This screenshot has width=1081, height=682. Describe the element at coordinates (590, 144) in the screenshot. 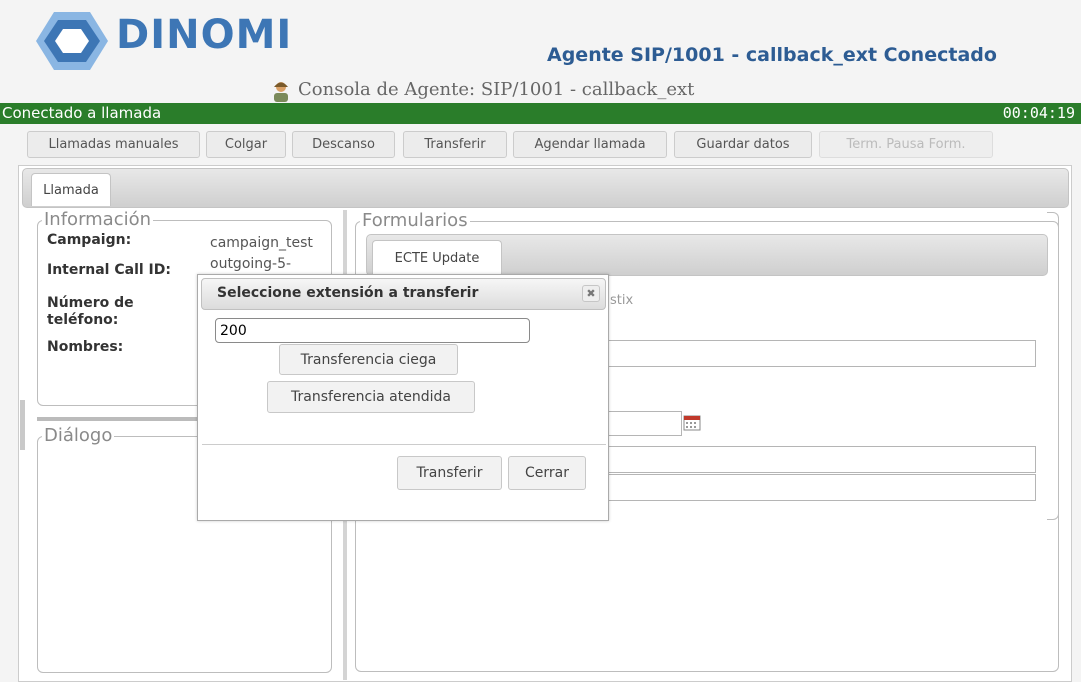

I see `schedule-call-button: Agendar llamada` at that location.